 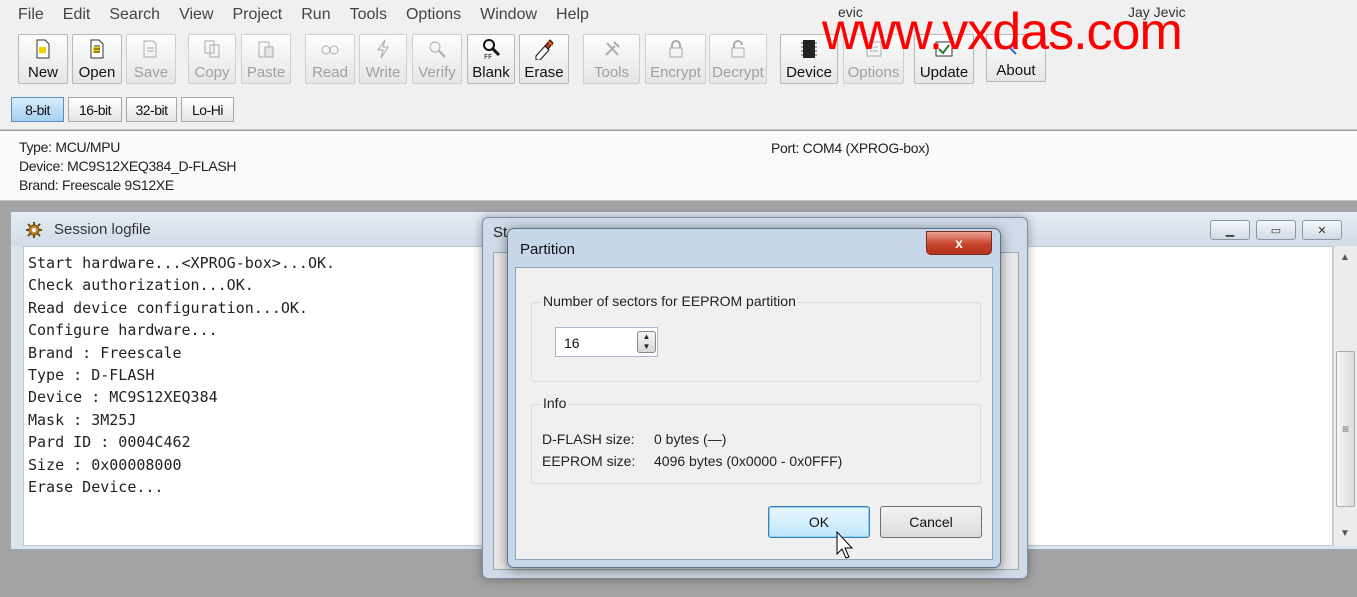 I want to click on eeprom-size-row: EEPROM size: 4096 bytes (0x0000 - 0x0FFF), so click(x=692, y=461).